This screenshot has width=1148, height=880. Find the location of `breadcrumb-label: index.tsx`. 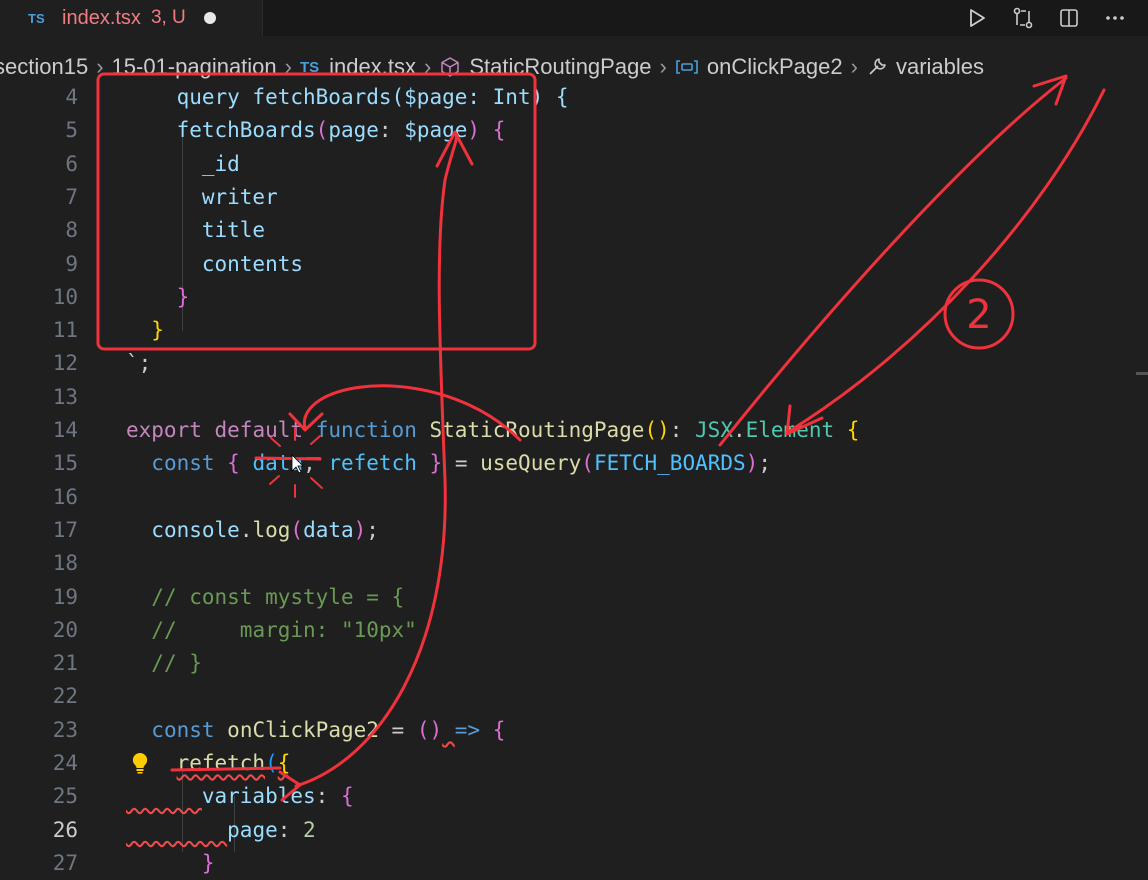

breadcrumb-label: index.tsx is located at coordinates (372, 66).